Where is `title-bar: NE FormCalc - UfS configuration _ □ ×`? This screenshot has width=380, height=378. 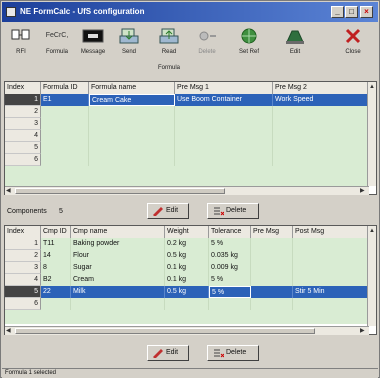
title-bar: NE FormCalc - UfS configuration _ □ × is located at coordinates (190, 12).